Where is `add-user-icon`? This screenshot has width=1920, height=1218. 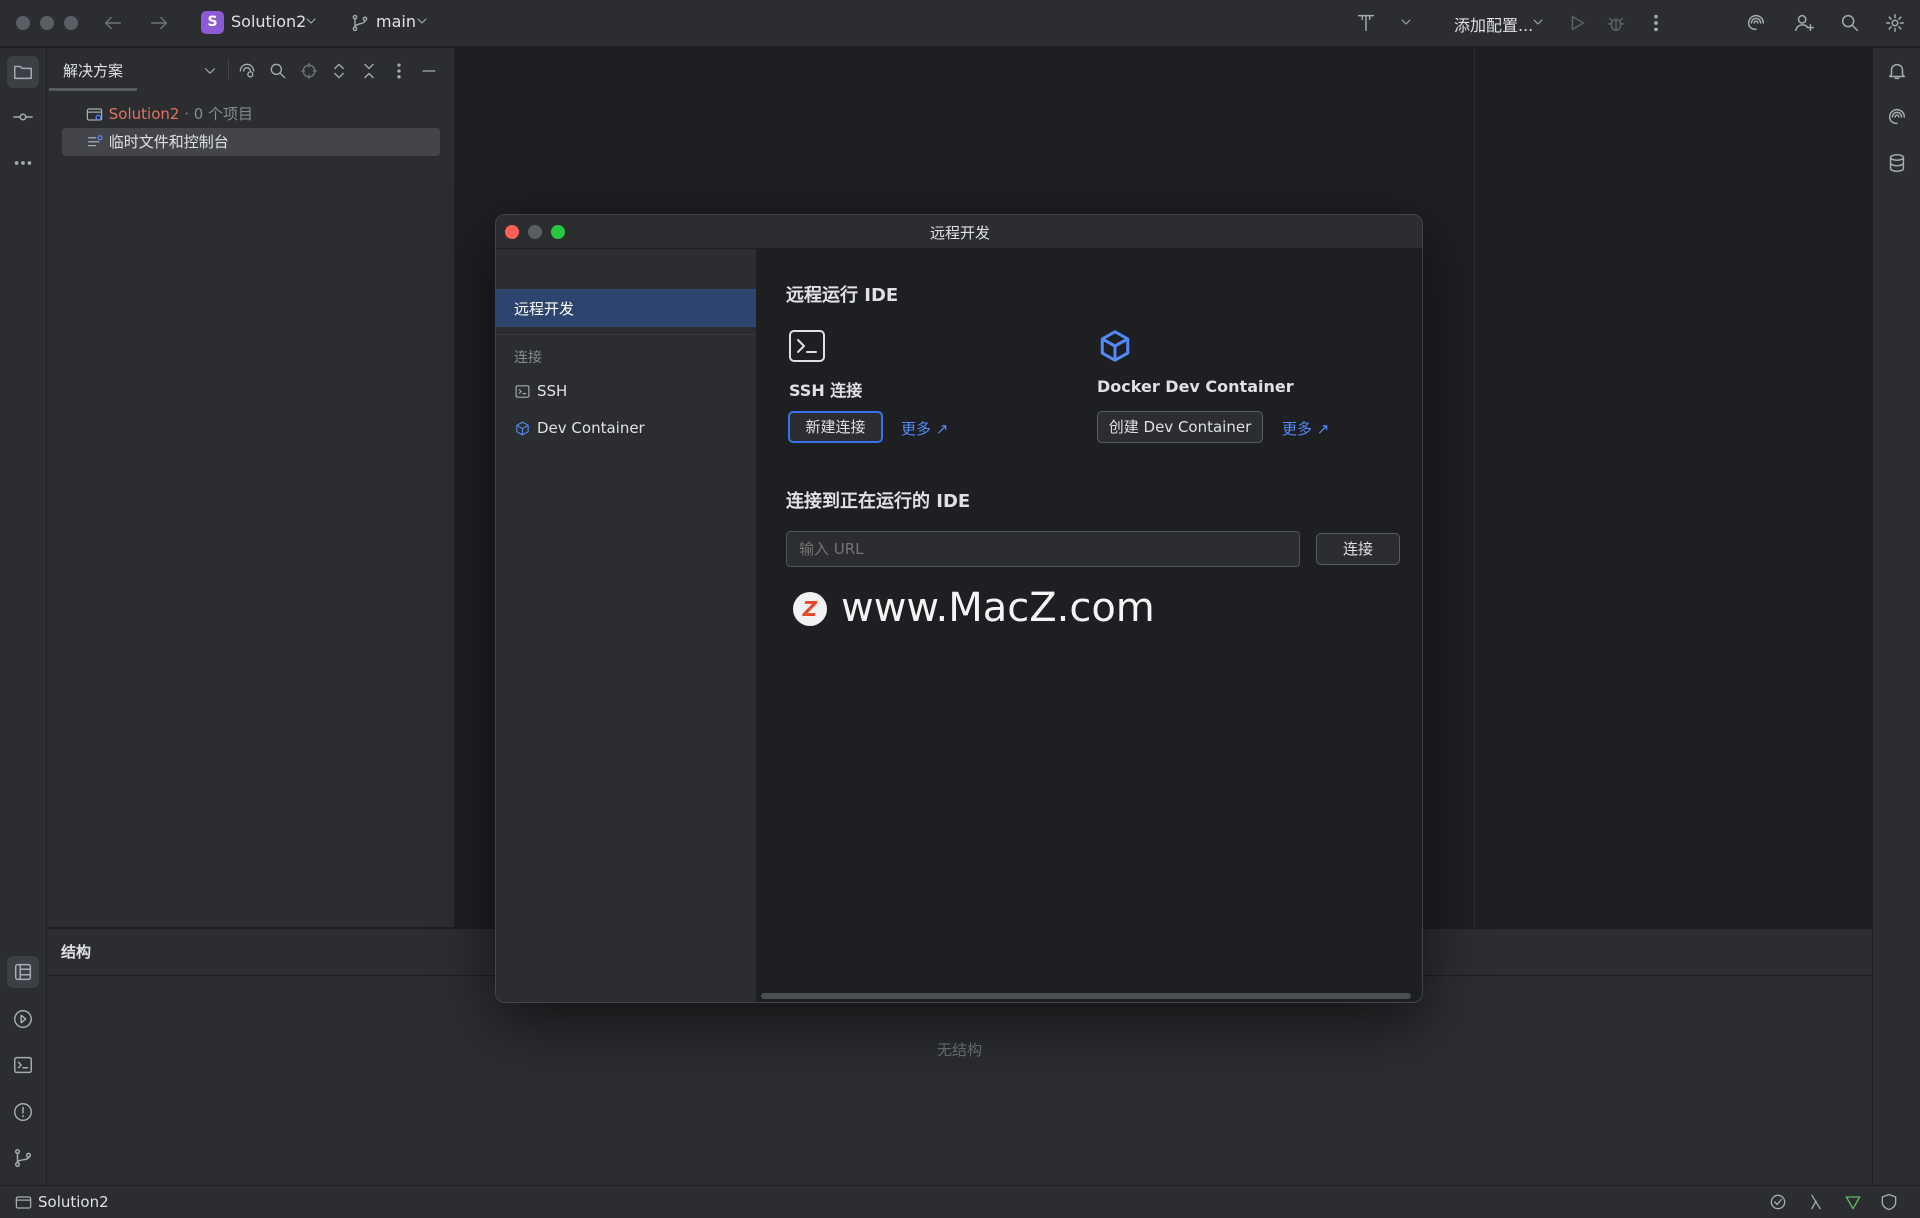 add-user-icon is located at coordinates (1804, 23).